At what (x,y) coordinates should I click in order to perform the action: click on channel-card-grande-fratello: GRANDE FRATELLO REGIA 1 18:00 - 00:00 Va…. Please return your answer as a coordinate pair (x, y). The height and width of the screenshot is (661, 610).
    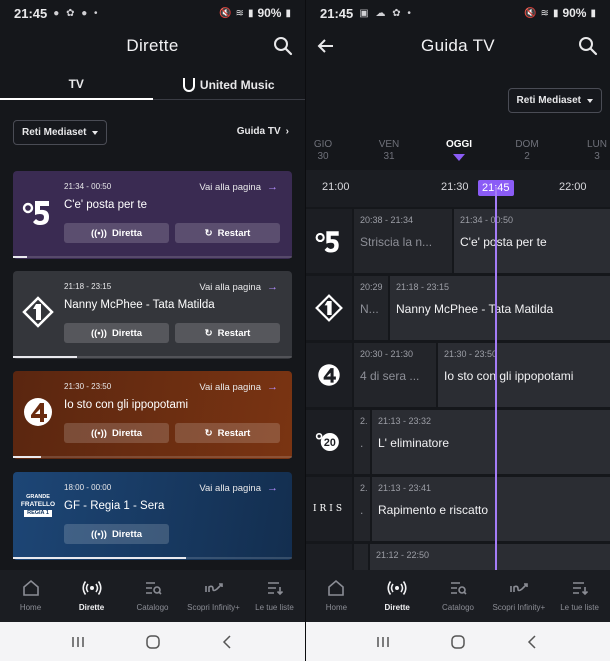
    Looking at the image, I should click on (152, 516).